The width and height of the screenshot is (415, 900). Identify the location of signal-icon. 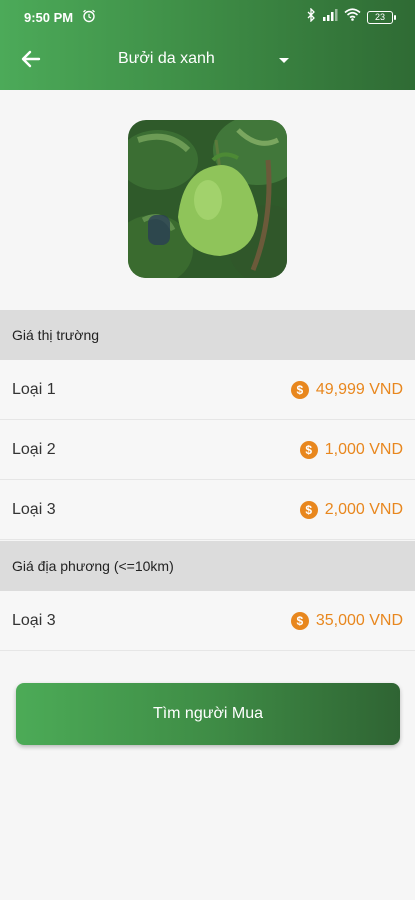
(330, 17).